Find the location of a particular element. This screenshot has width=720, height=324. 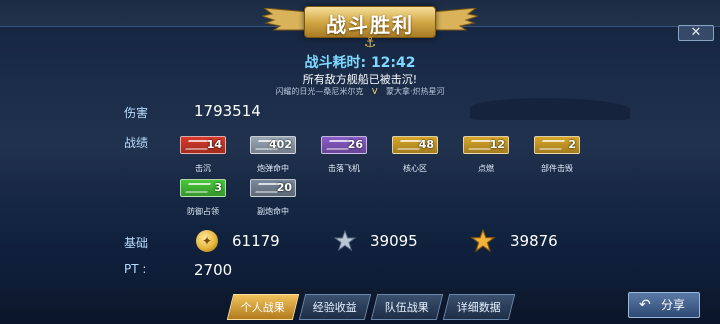

record-label: 战绩 is located at coordinates (136, 143).